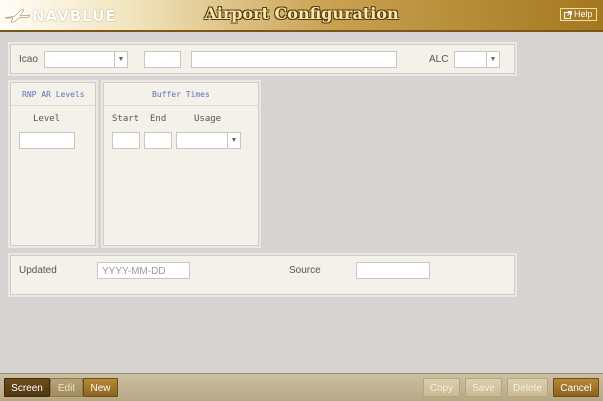  Describe the element at coordinates (53, 105) in the screenshot. I see `rnp-divider` at that location.